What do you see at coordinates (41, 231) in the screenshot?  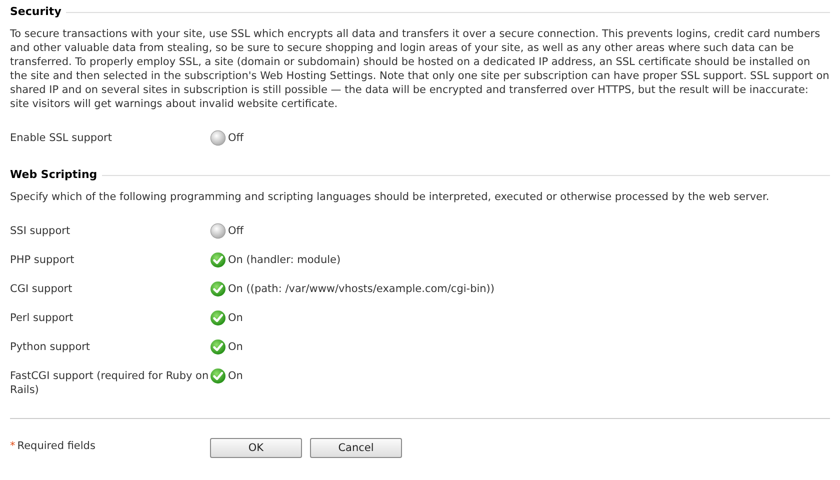 I see `setting-label: SSI support` at bounding box center [41, 231].